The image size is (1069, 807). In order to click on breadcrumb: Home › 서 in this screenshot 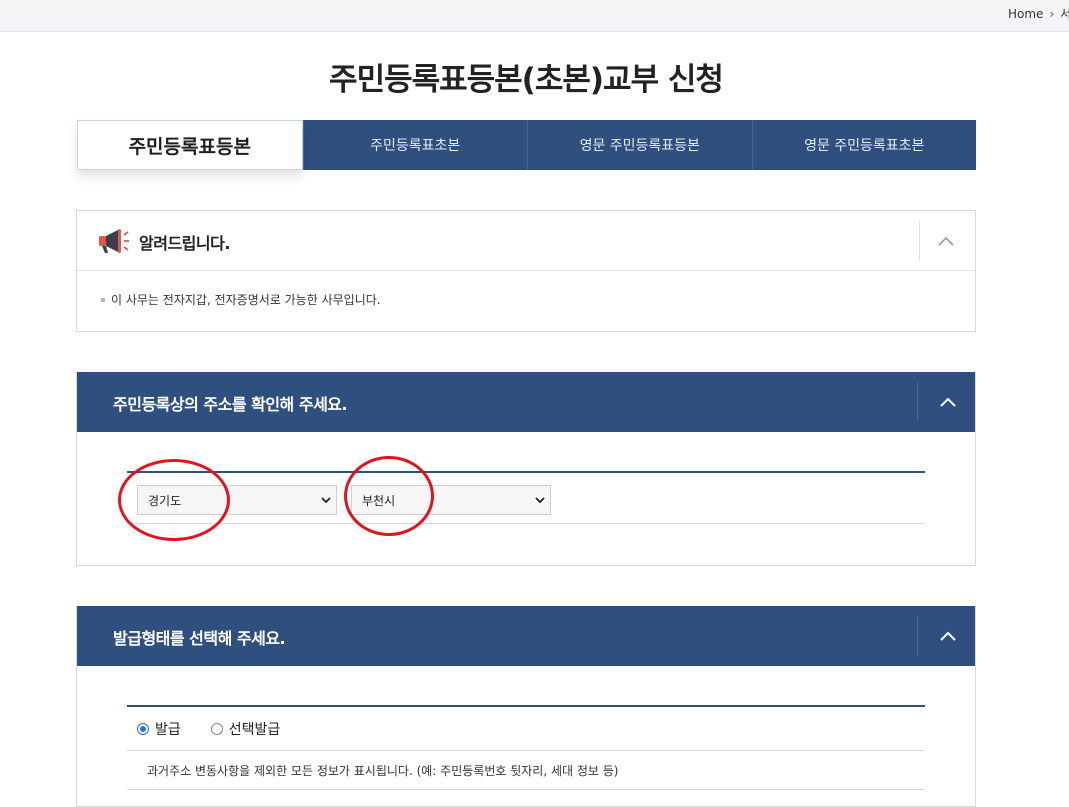, I will do `click(1038, 13)`.